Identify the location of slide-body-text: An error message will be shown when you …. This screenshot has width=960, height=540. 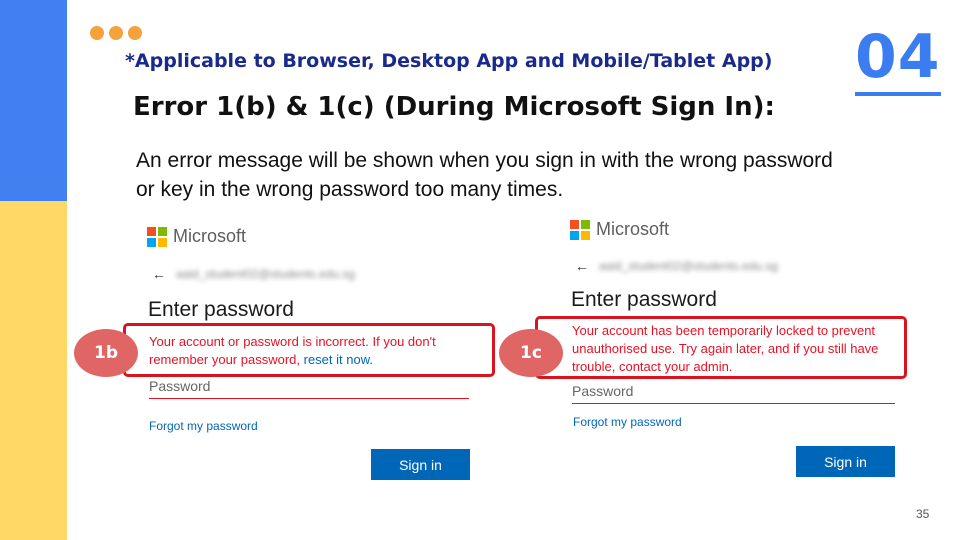
(484, 175).